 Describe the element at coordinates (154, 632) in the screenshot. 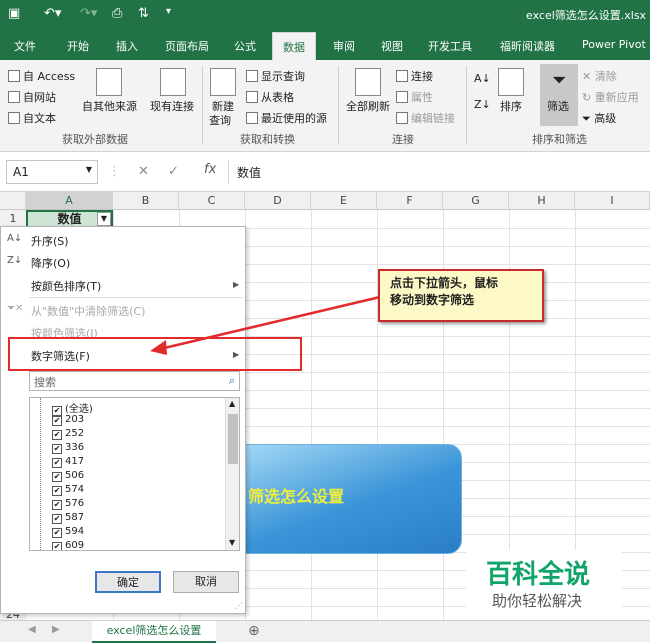

I see `sheet-tab-active: excel筛选怎么设置` at that location.